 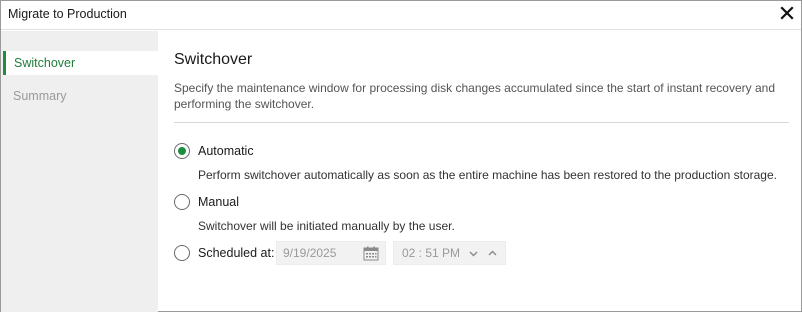 What do you see at coordinates (401, 15) in the screenshot?
I see `title-bar: Migrate to Production` at bounding box center [401, 15].